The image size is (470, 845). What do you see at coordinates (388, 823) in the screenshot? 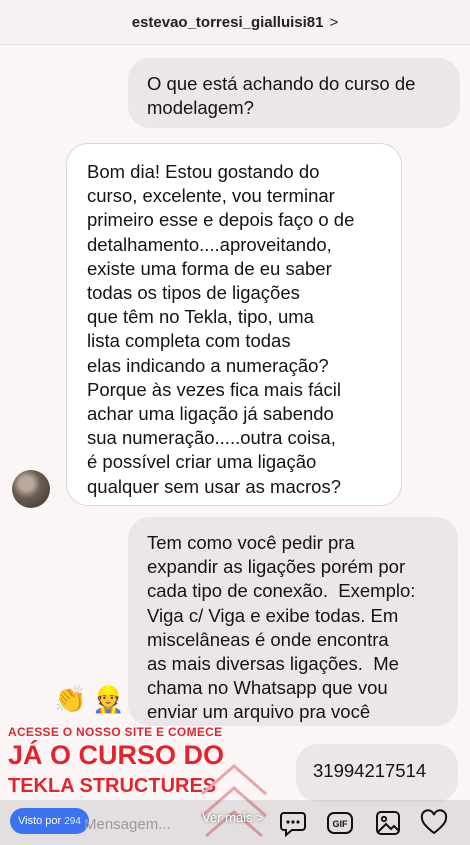
I see `image-icon` at bounding box center [388, 823].